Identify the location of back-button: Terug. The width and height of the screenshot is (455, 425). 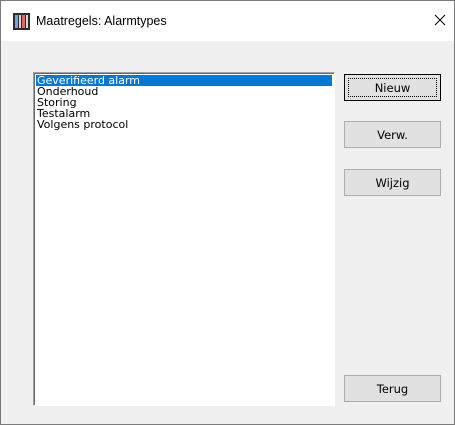
(392, 388).